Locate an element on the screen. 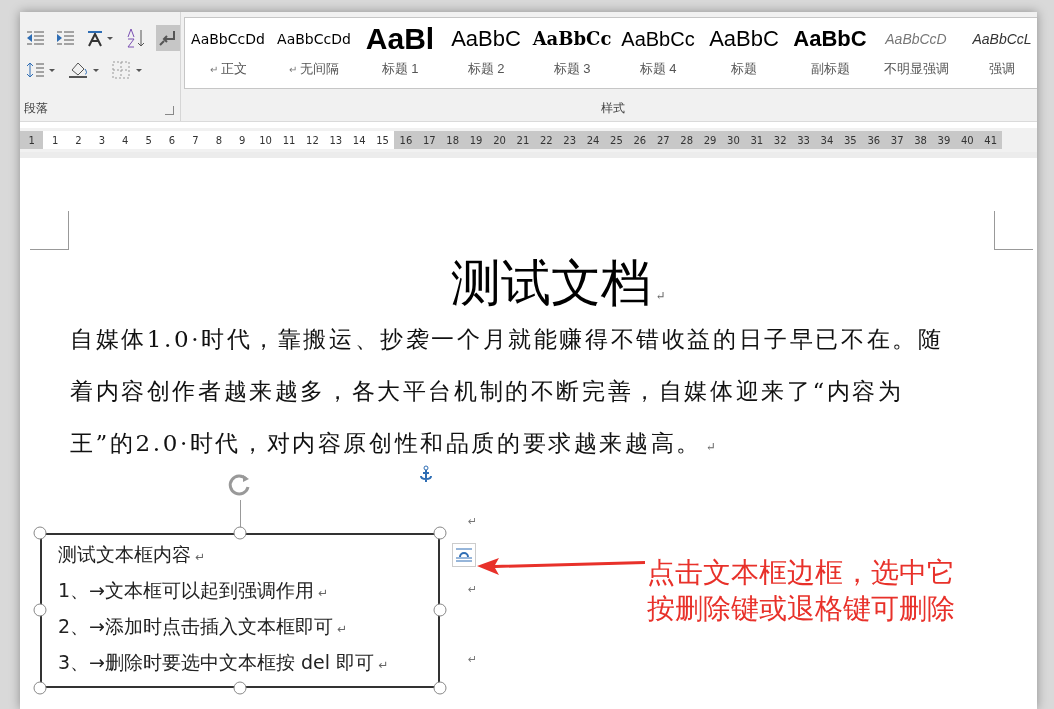  style-option: AaBbCc 标题 4 is located at coordinates (658, 53).